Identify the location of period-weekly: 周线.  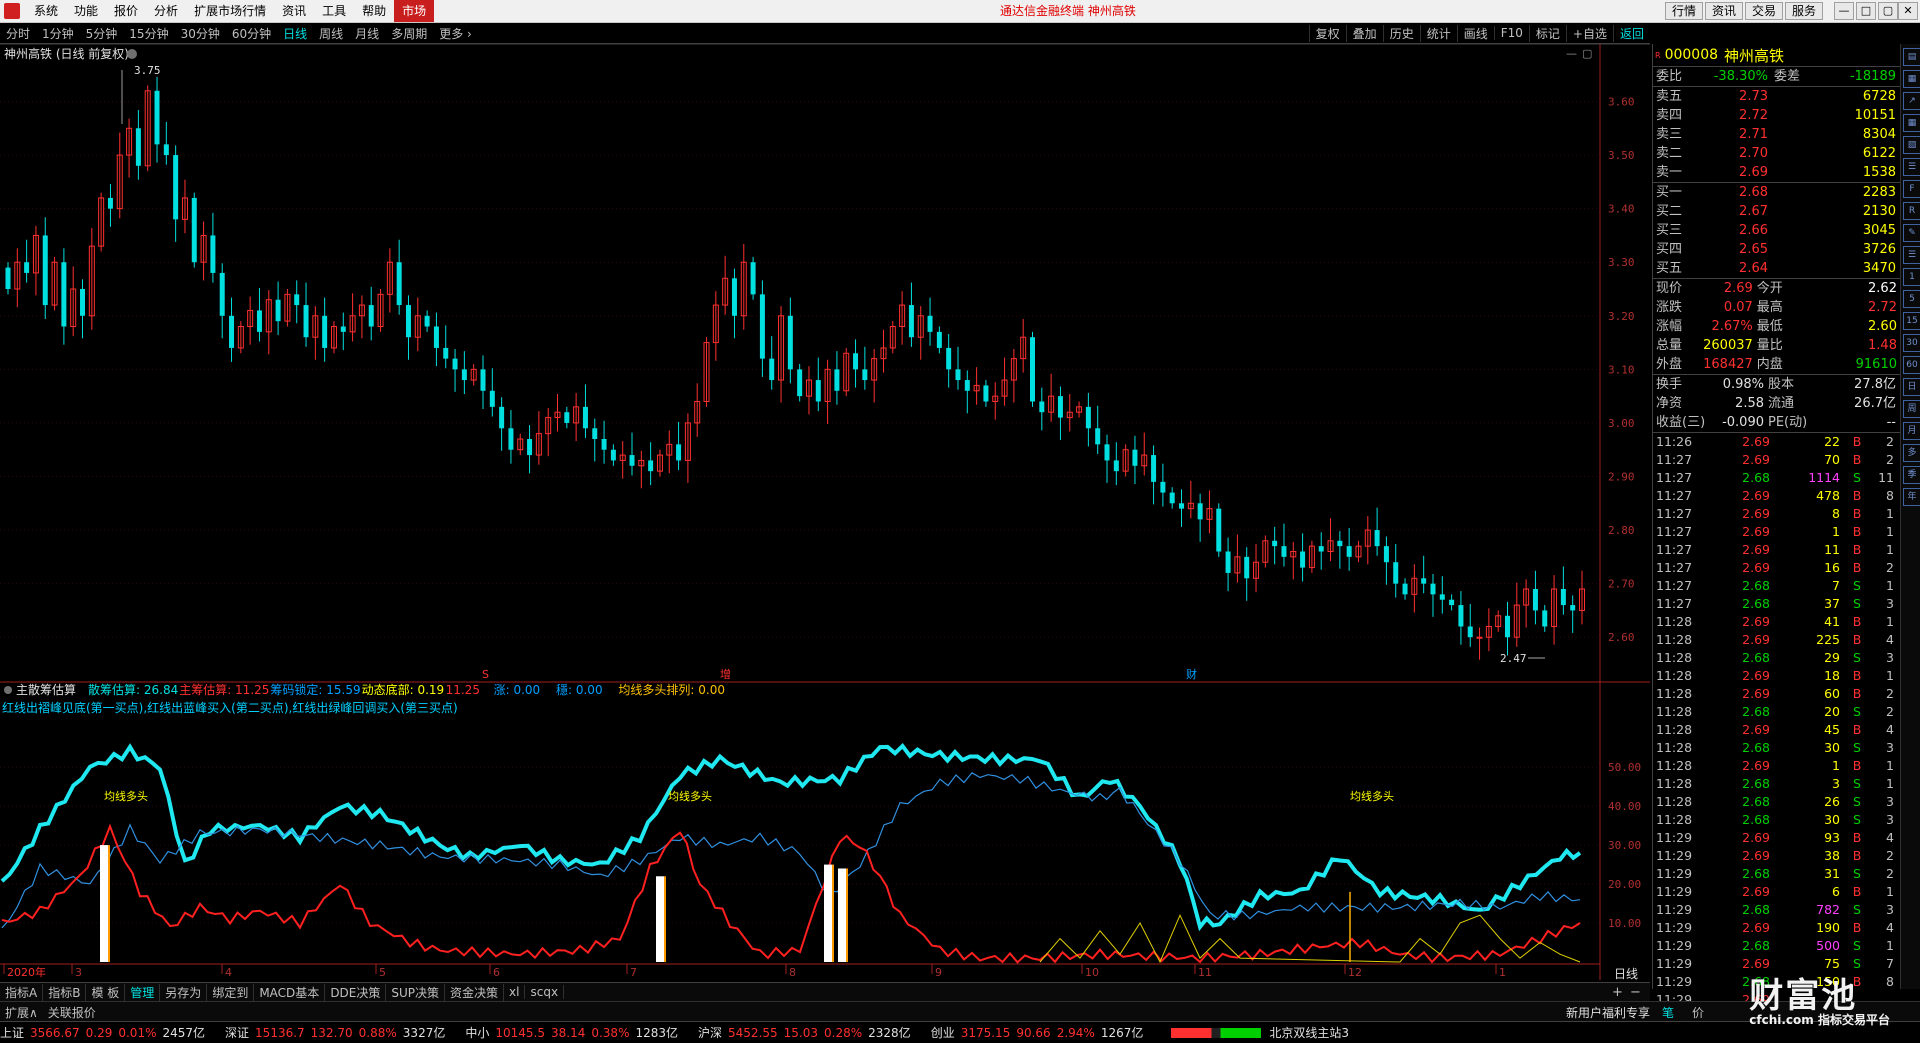
(331, 33).